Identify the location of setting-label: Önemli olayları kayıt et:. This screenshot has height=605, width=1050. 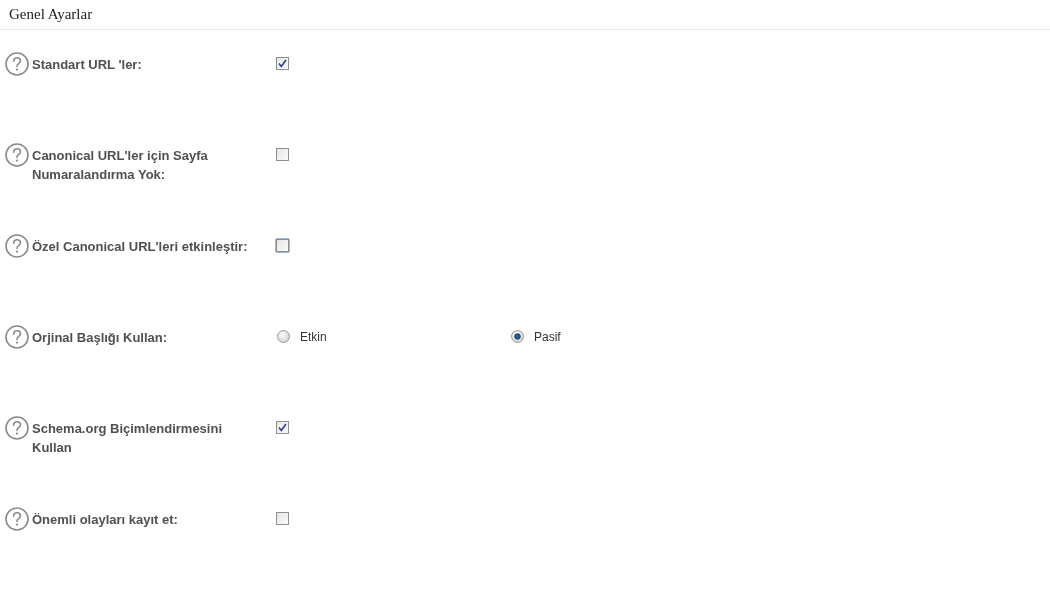
(105, 520).